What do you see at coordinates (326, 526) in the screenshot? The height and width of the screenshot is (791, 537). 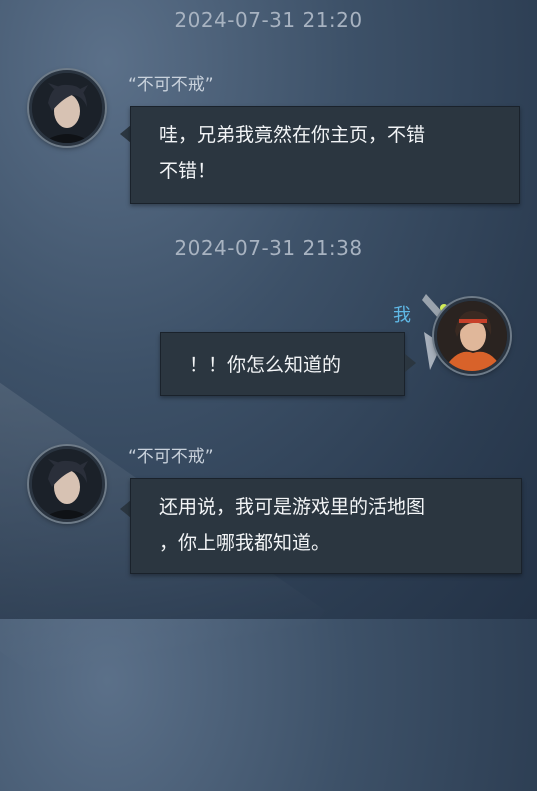 I see `message-bubble: 还用说，我可是游戏里的活地图 ，你上哪我都知道。` at bounding box center [326, 526].